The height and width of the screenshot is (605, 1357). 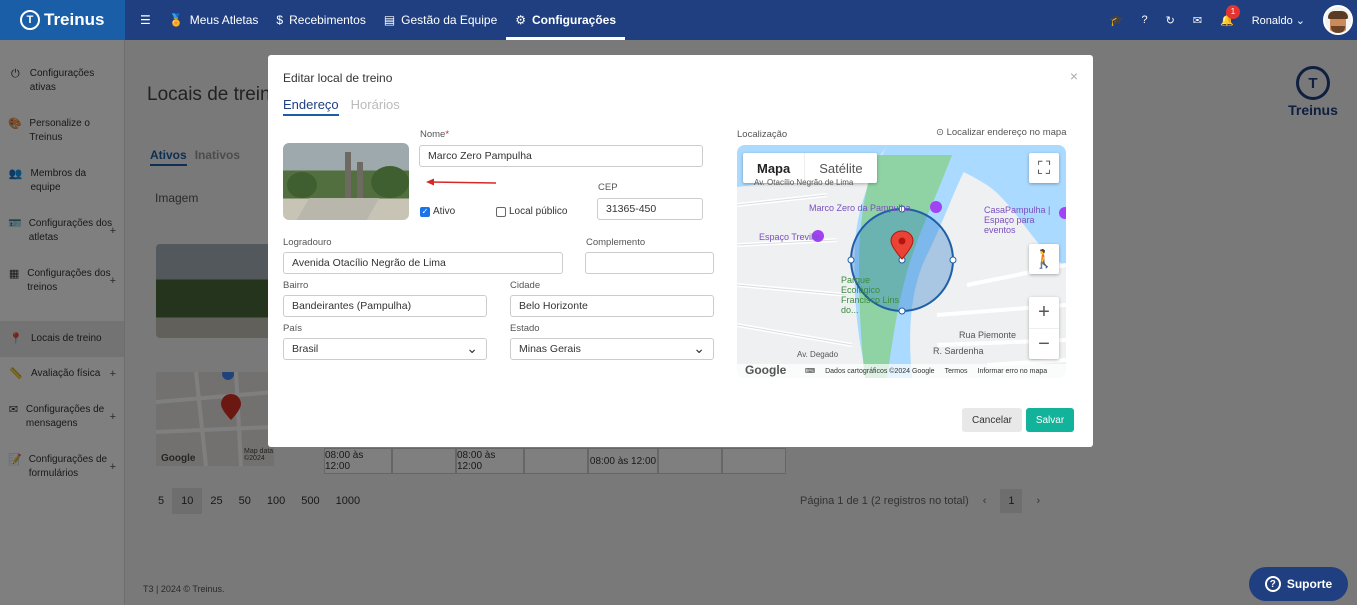 I want to click on map-terms-link: Termos, so click(x=956, y=371).